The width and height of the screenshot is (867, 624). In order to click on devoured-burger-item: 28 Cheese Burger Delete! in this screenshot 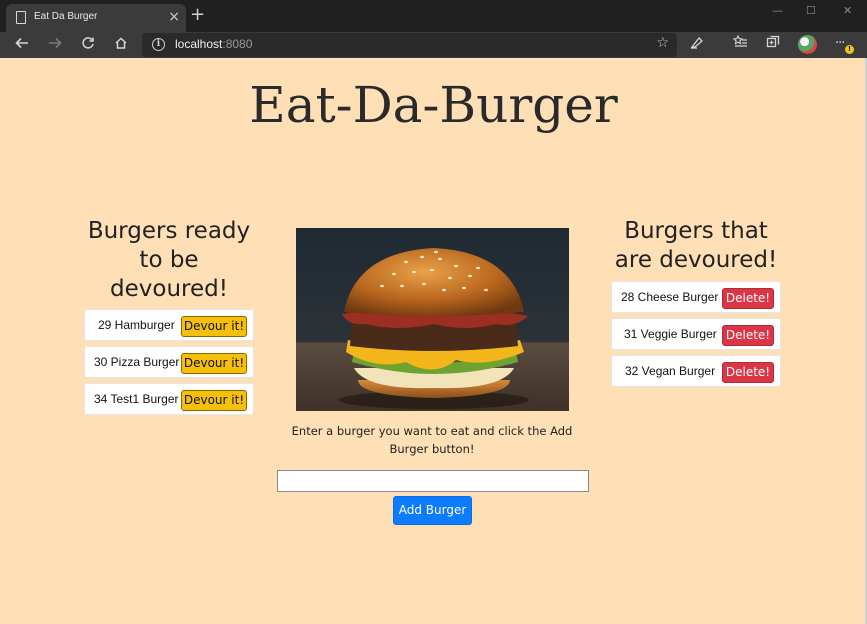, I will do `click(696, 297)`.